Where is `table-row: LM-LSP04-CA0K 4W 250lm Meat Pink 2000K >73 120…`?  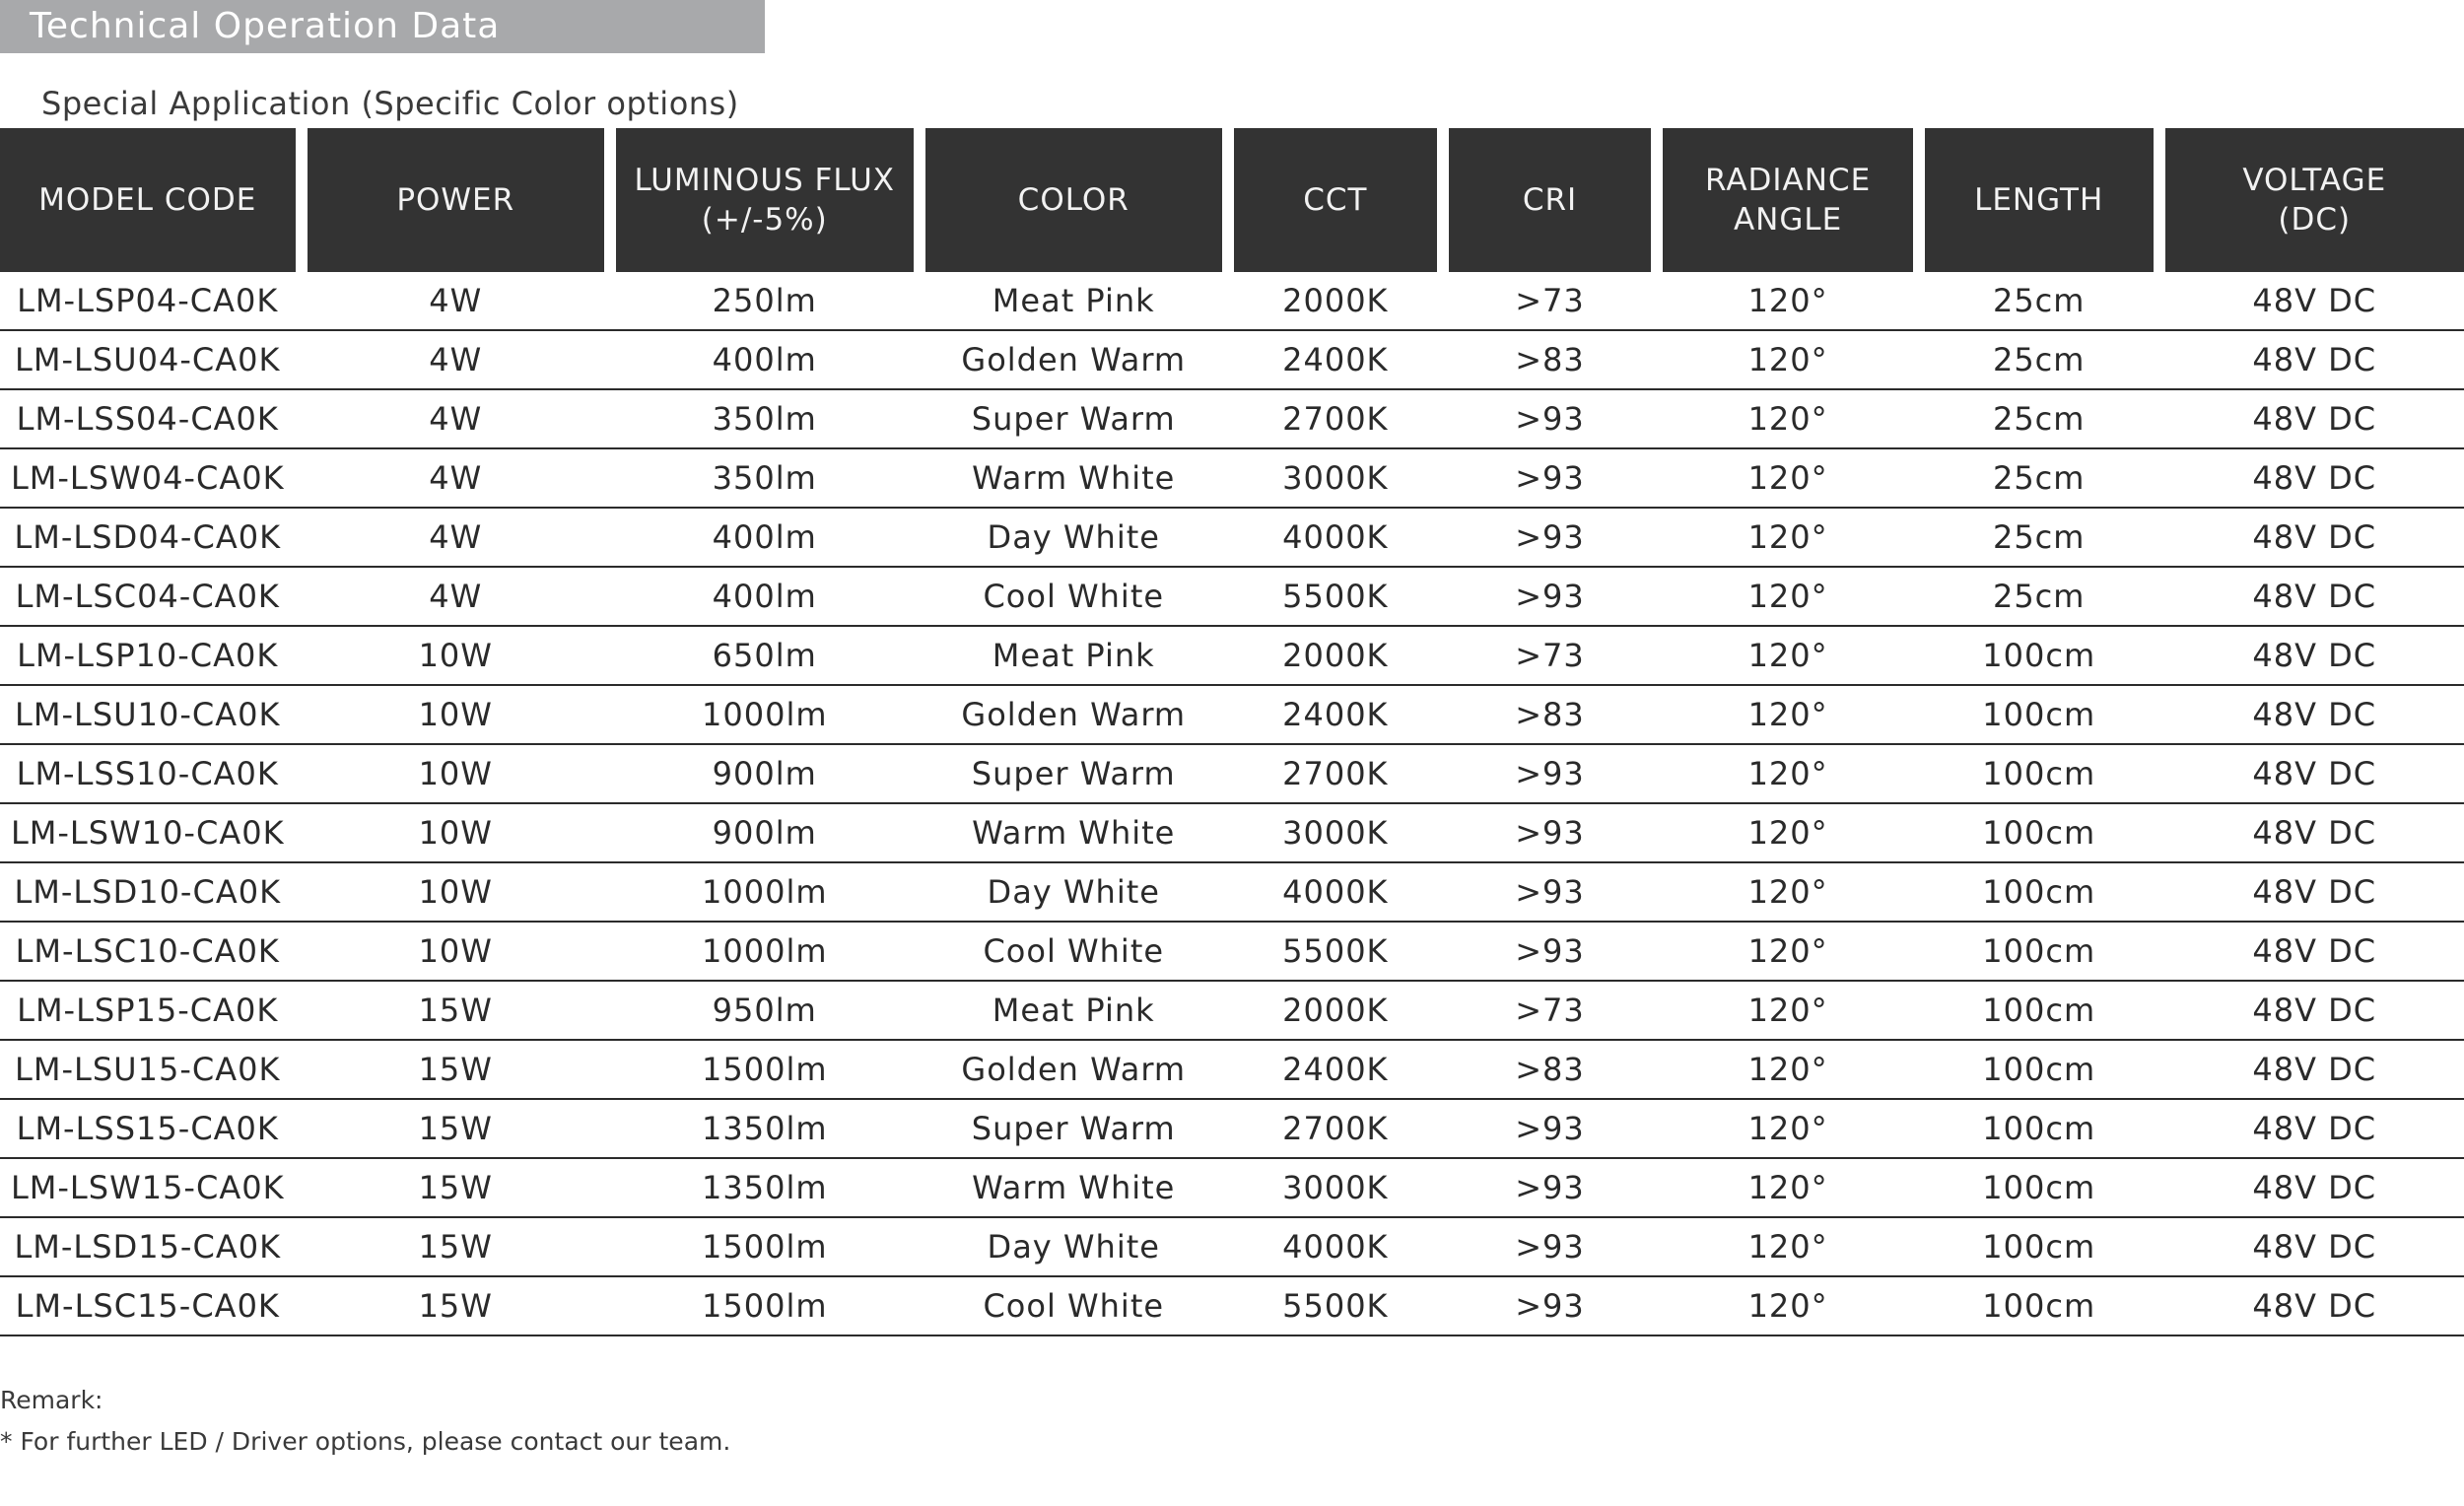
table-row: LM-LSP04-CA0K 4W 250lm Meat Pink 2000K >73 120… is located at coordinates (1232, 301).